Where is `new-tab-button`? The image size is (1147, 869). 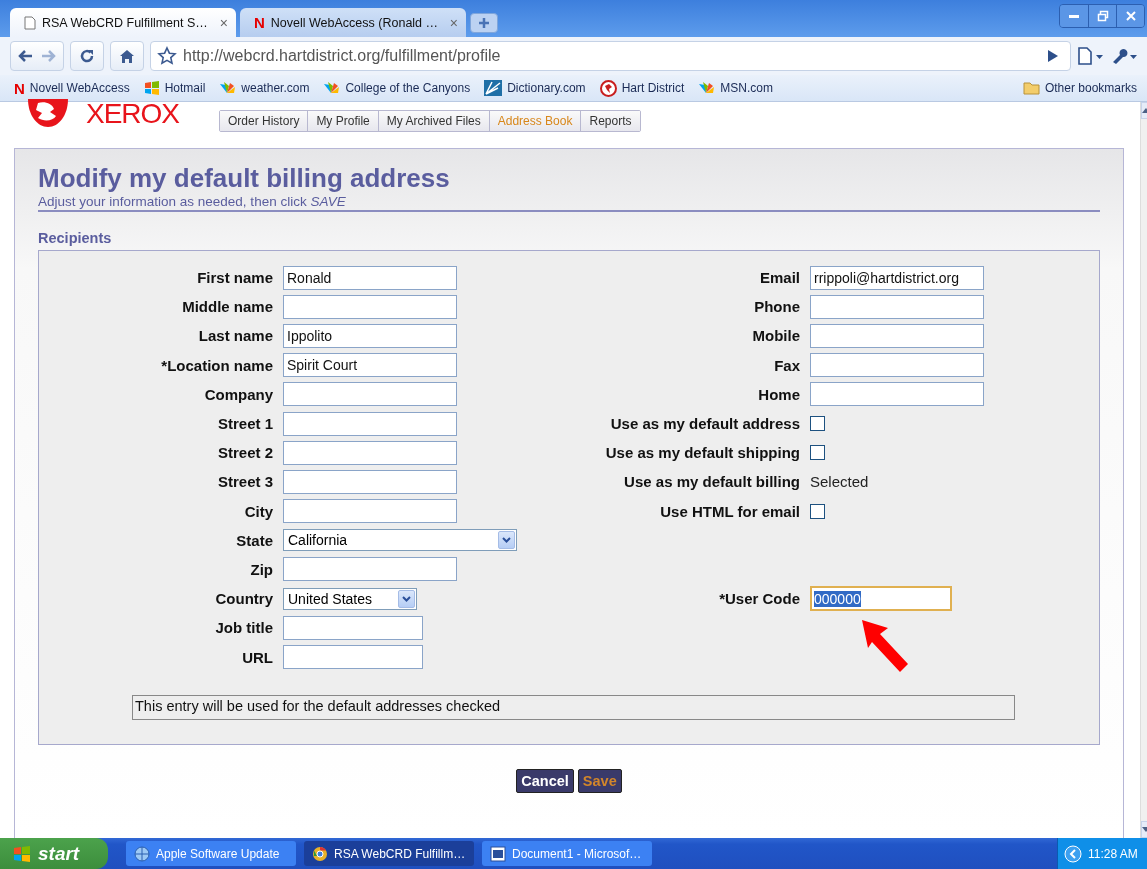
new-tab-button is located at coordinates (484, 23).